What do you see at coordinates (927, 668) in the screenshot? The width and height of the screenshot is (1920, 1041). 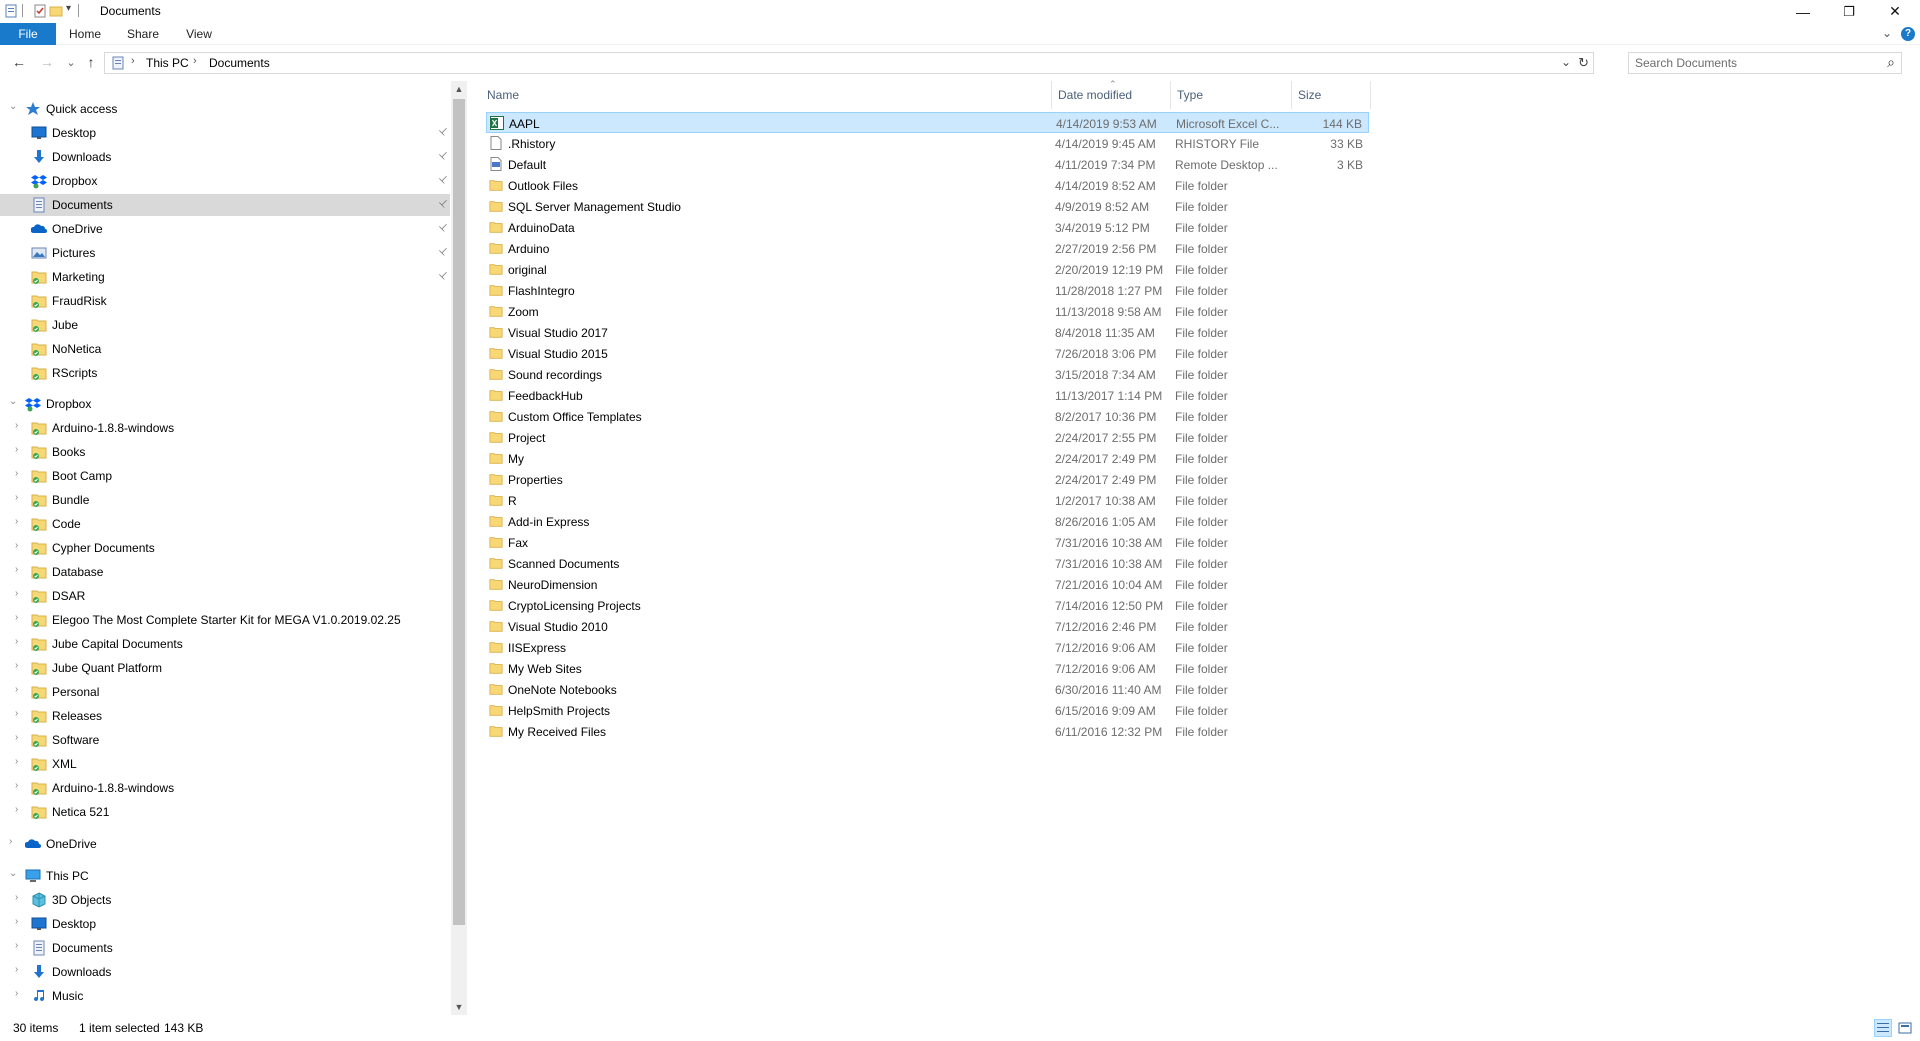 I see `file-row: My Web Sites 7/12/2016 9:06 AM File folder` at bounding box center [927, 668].